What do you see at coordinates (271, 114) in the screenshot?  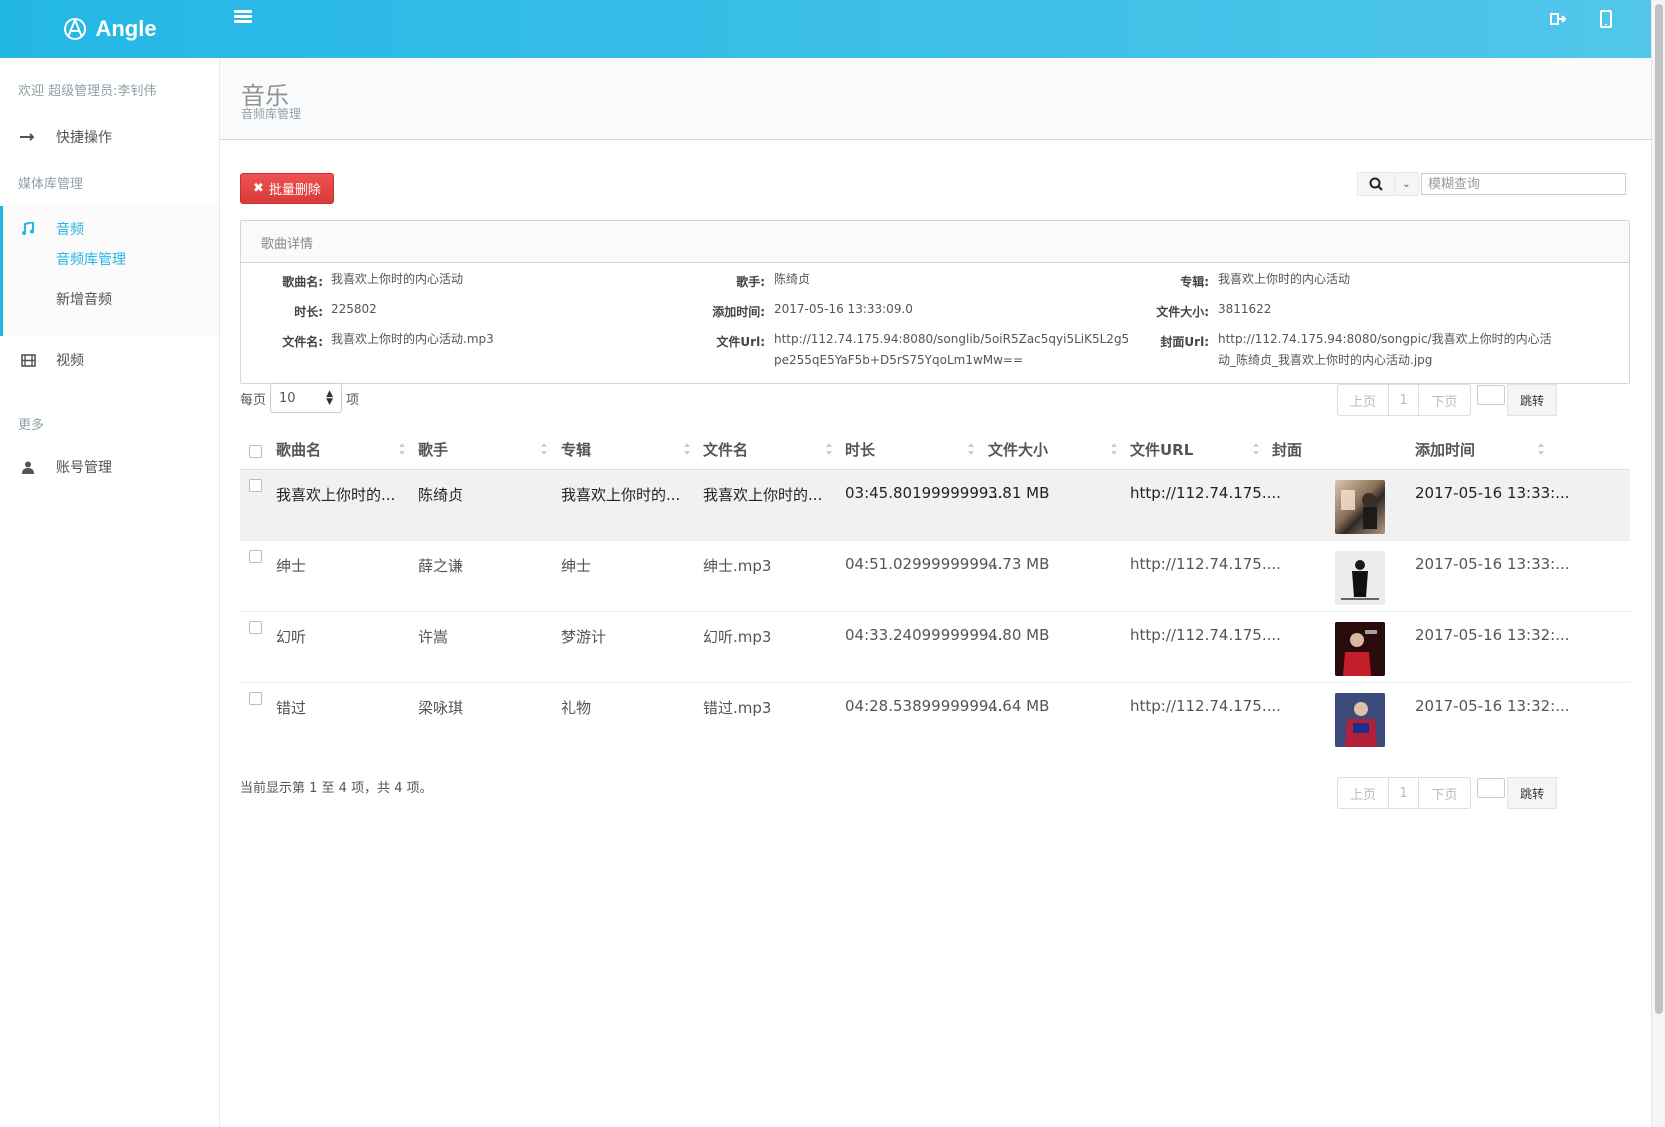 I see `page-subtitle: 音频库管理` at bounding box center [271, 114].